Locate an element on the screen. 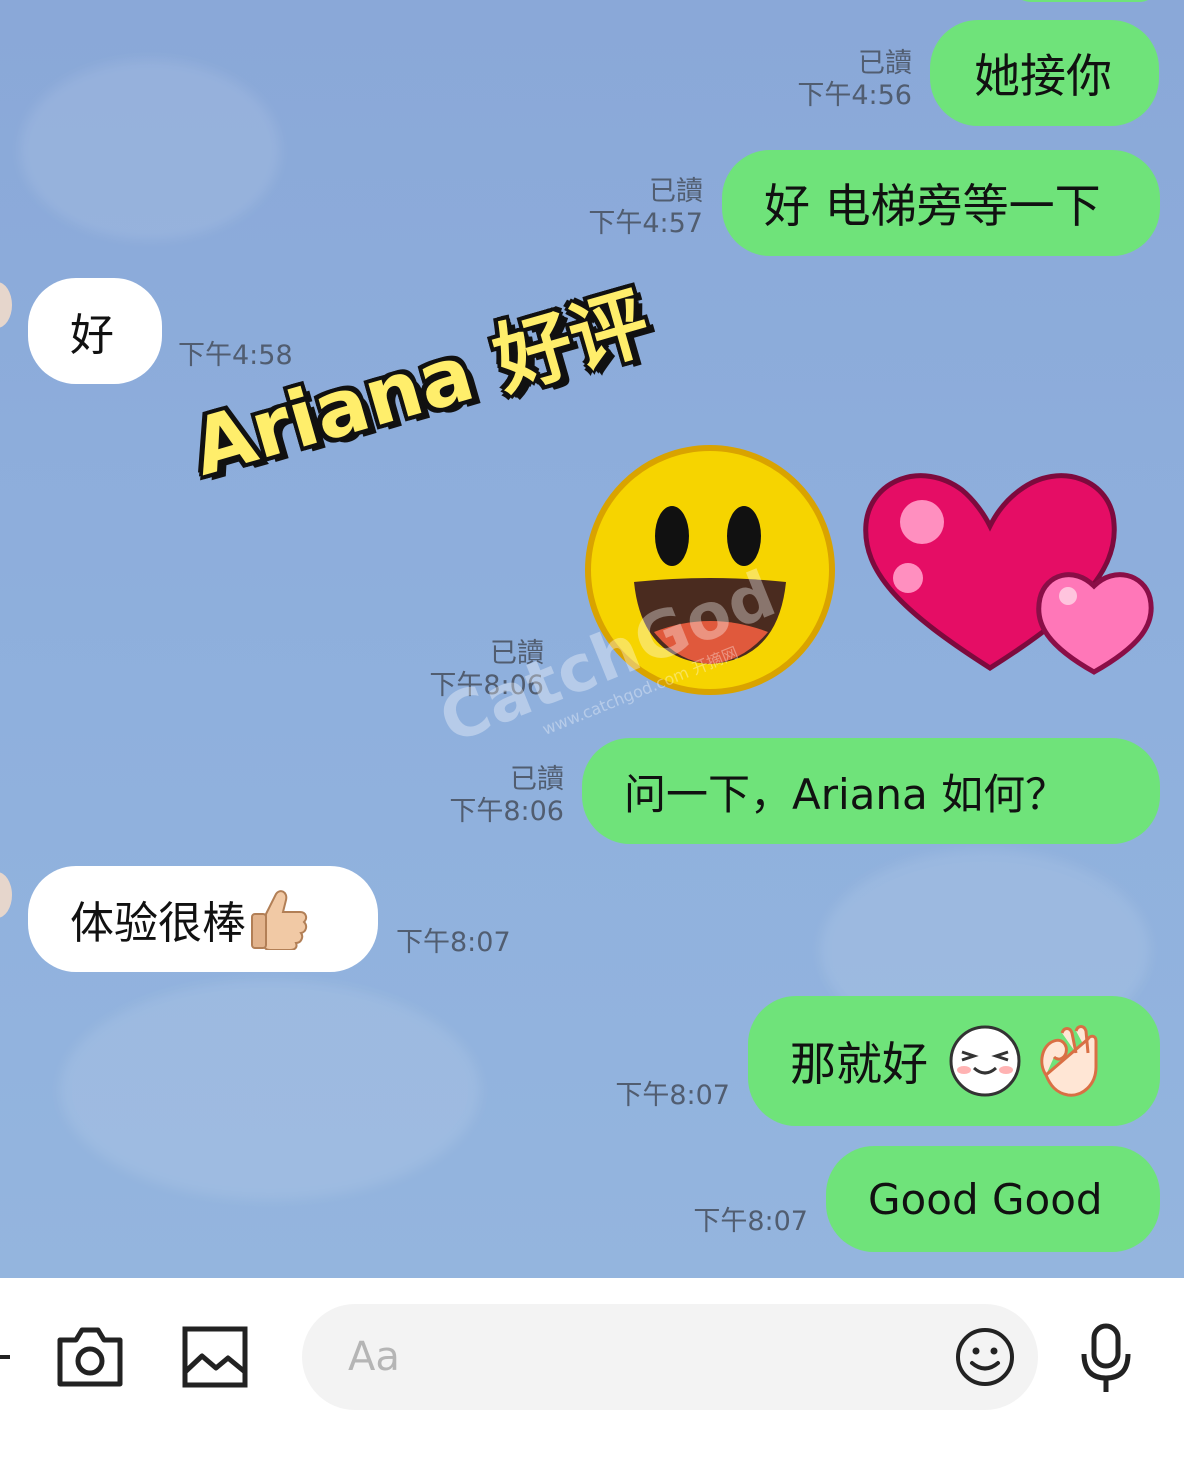 The image size is (1184, 1467). incoming-message-bubble: 好 is located at coordinates (95, 331).